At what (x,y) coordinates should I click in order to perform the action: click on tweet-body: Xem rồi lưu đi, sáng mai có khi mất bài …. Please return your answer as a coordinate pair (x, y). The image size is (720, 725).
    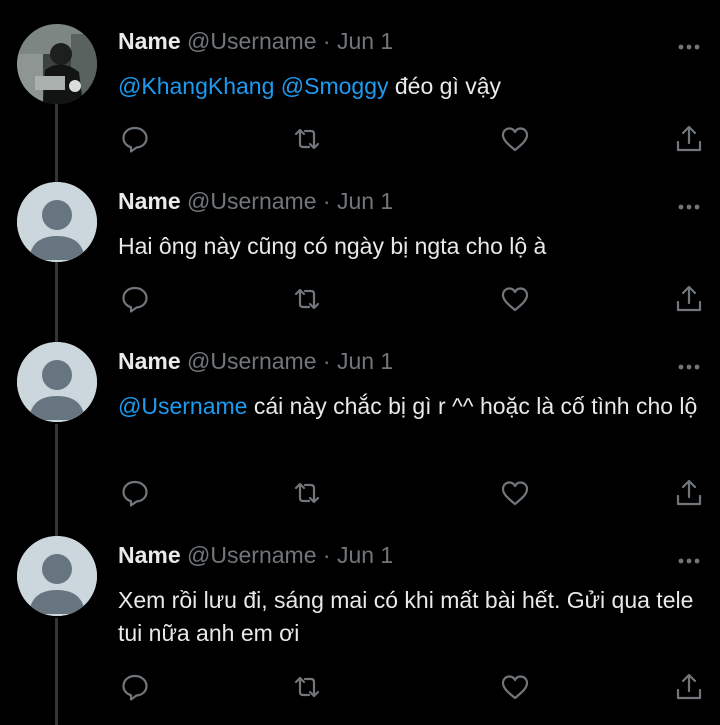
    Looking at the image, I should click on (406, 616).